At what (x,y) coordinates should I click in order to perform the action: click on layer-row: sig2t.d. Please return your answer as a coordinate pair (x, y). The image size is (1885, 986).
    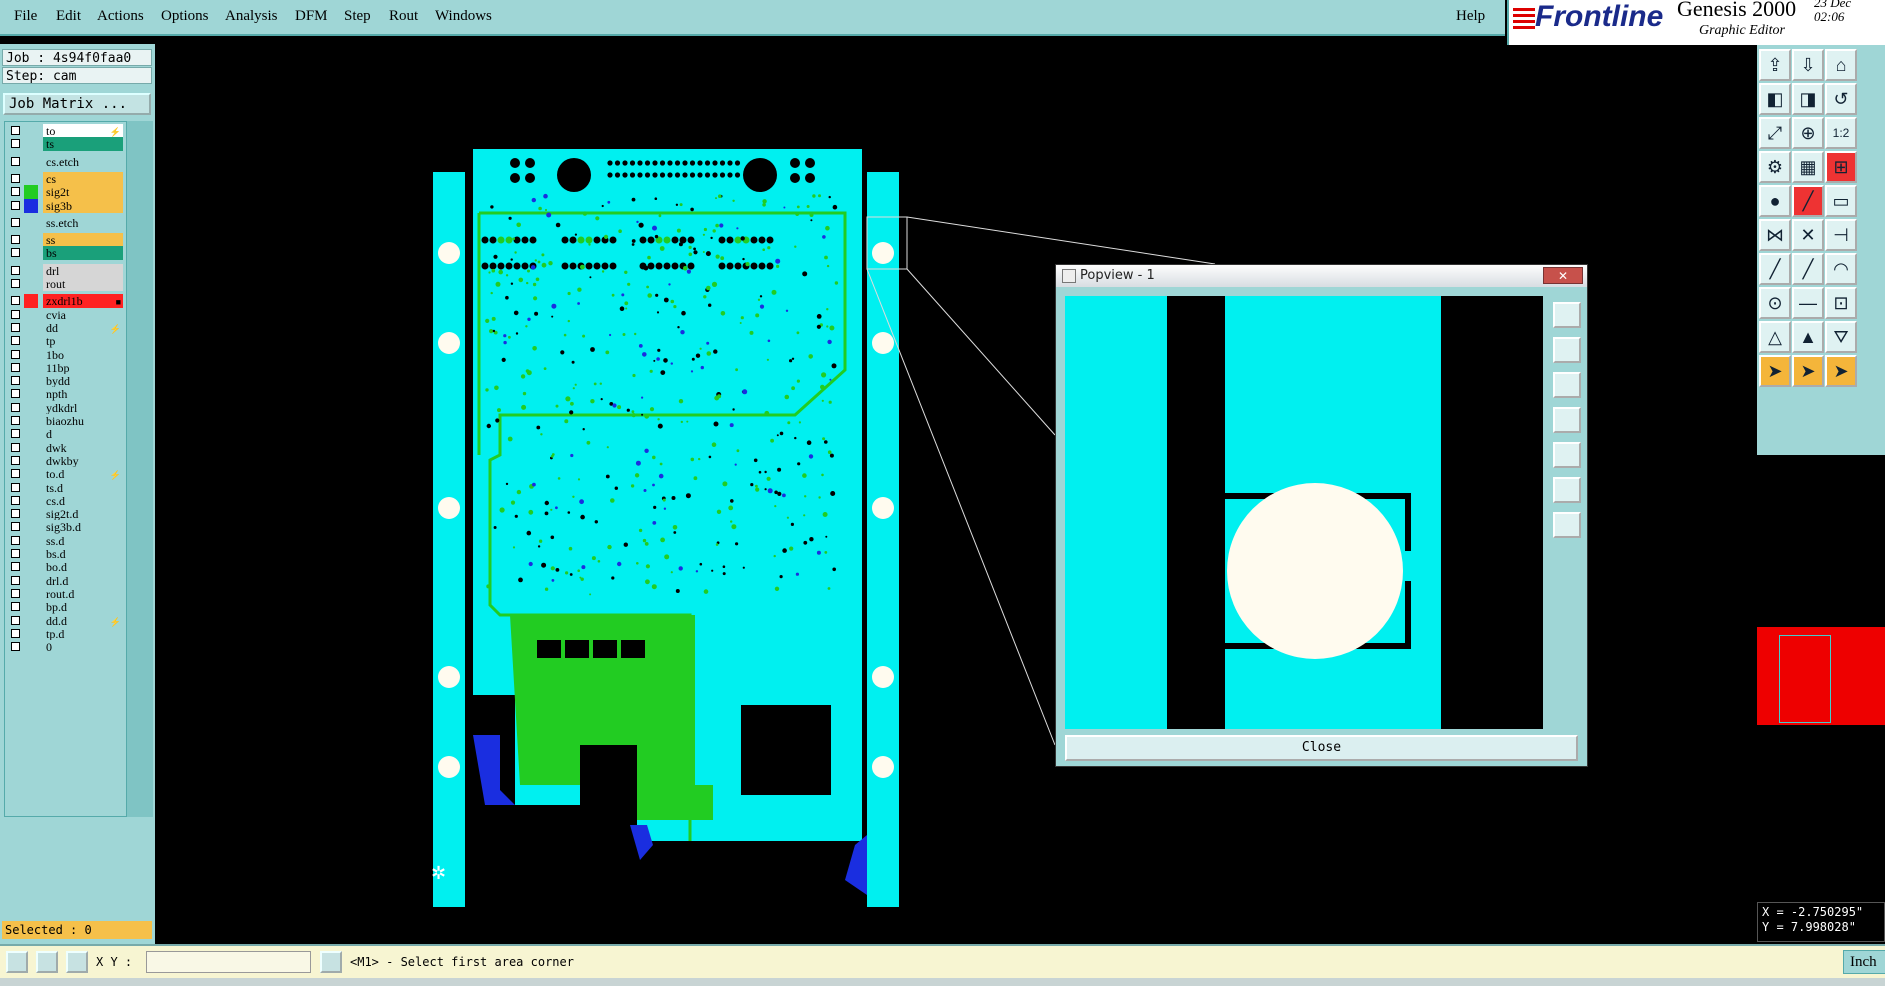
    Looking at the image, I should click on (66, 514).